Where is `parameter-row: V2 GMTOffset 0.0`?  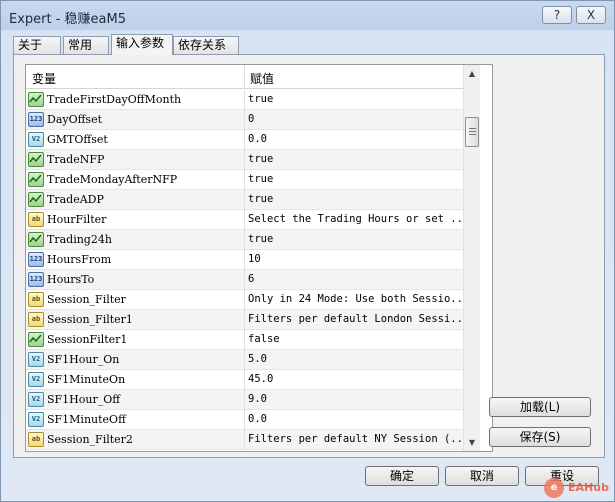
parameter-row: V2 GMTOffset 0.0 is located at coordinates (244, 140).